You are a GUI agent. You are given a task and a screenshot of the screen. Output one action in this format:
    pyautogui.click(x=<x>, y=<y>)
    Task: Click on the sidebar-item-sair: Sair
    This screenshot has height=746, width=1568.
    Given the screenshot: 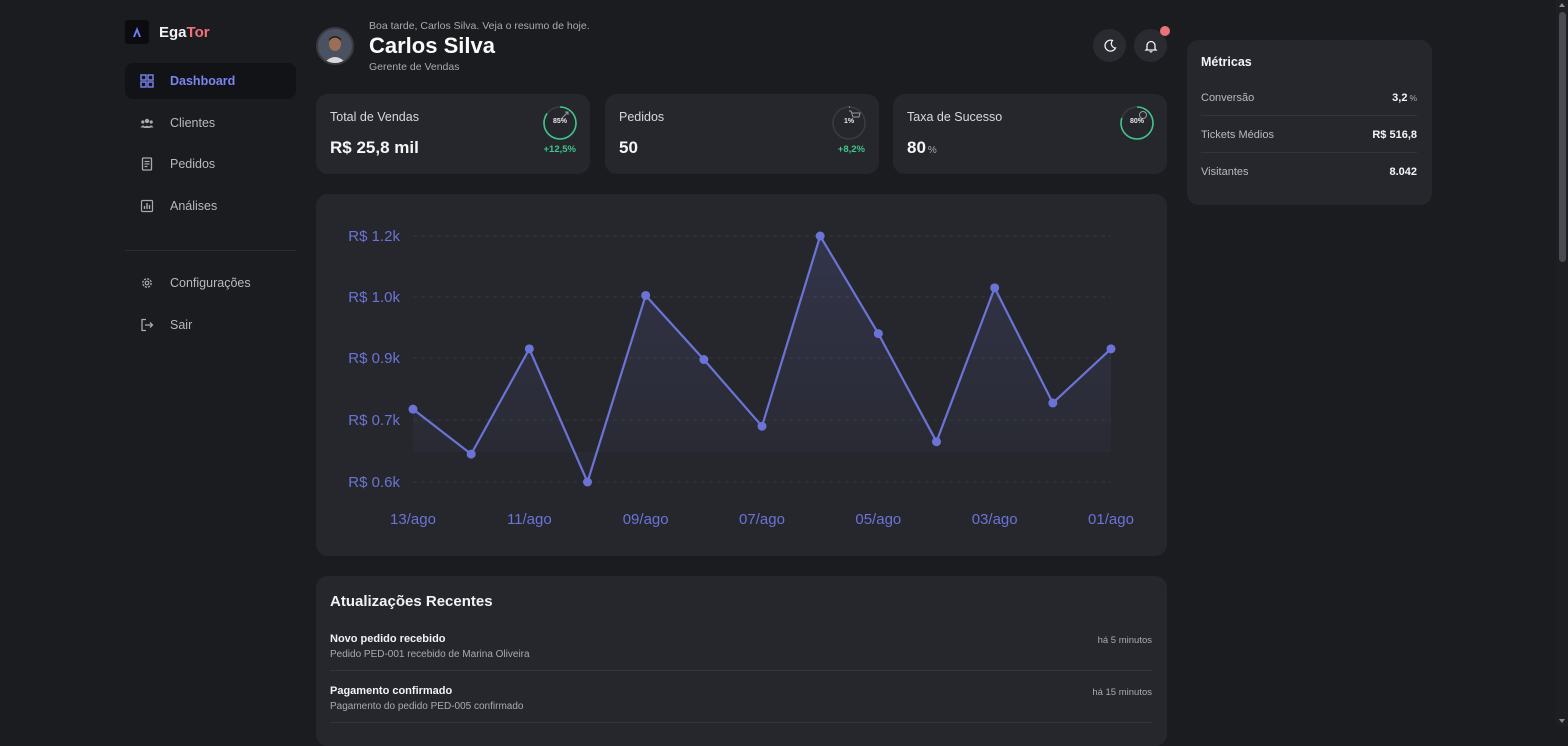 What is the action you would take?
    pyautogui.click(x=210, y=325)
    